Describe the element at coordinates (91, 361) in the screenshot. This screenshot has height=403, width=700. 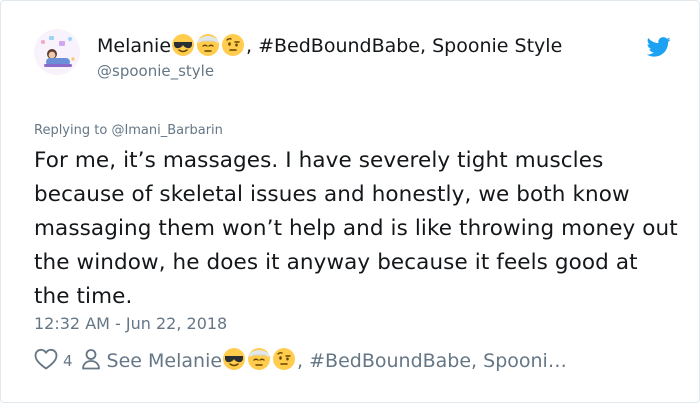
I see `person-icon` at that location.